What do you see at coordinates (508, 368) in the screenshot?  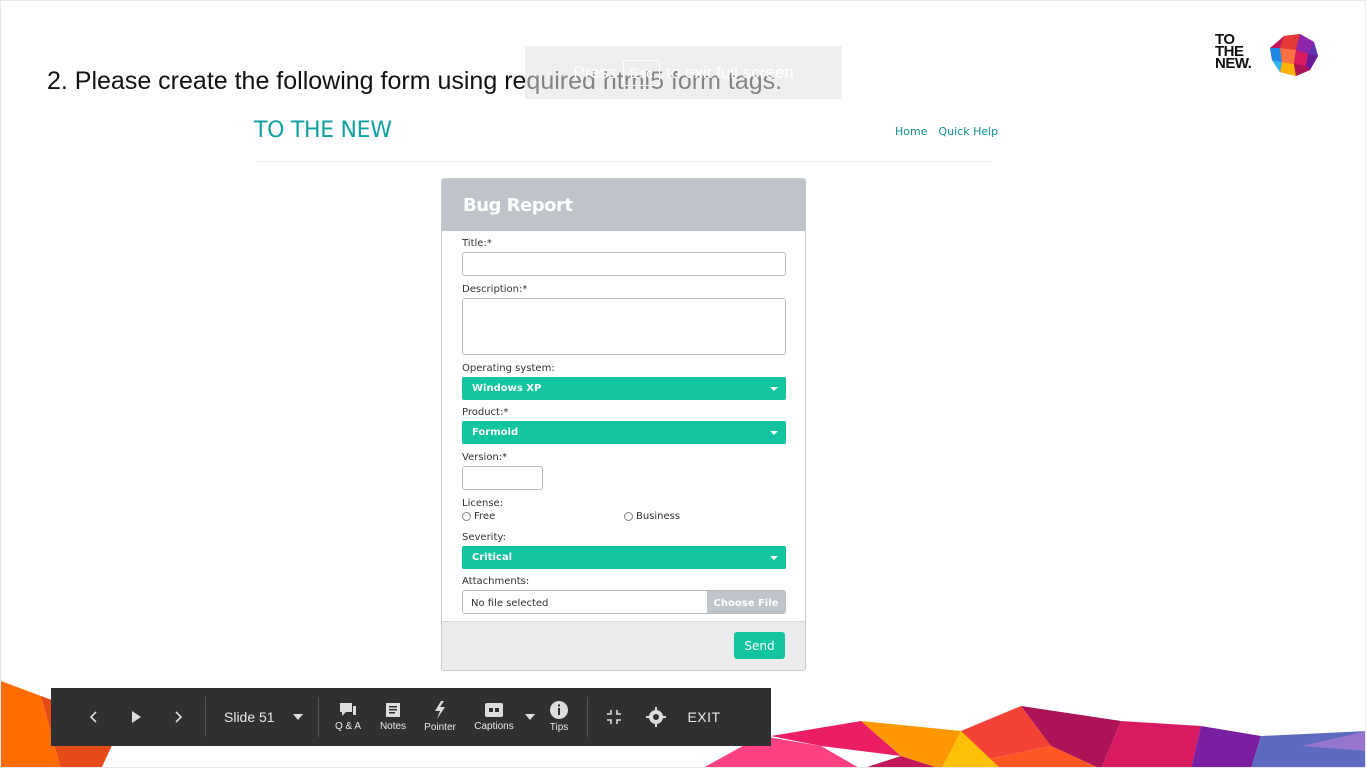 I see `os-label: Operating system:` at bounding box center [508, 368].